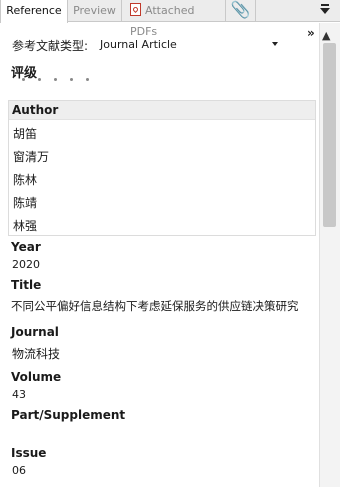 The height and width of the screenshot is (487, 340). What do you see at coordinates (25, 225) in the screenshot?
I see `author-name: 林强` at bounding box center [25, 225].